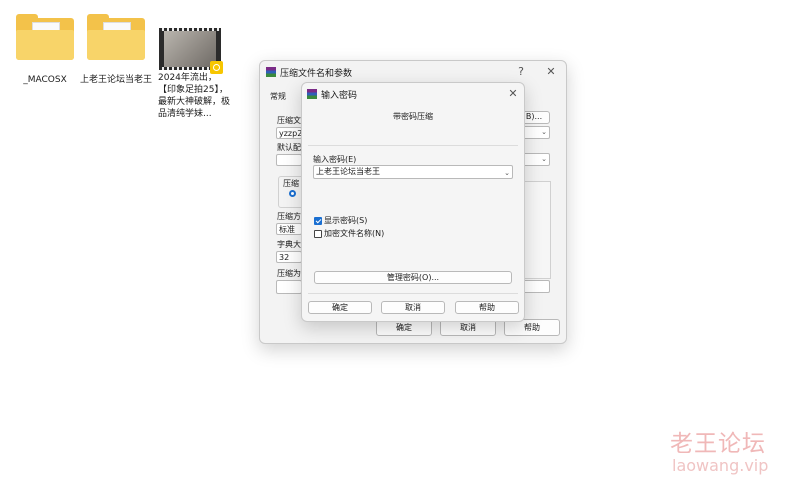 The height and width of the screenshot is (484, 800). Describe the element at coordinates (291, 133) in the screenshot. I see `archive-name-input: yzzp25` at that location.